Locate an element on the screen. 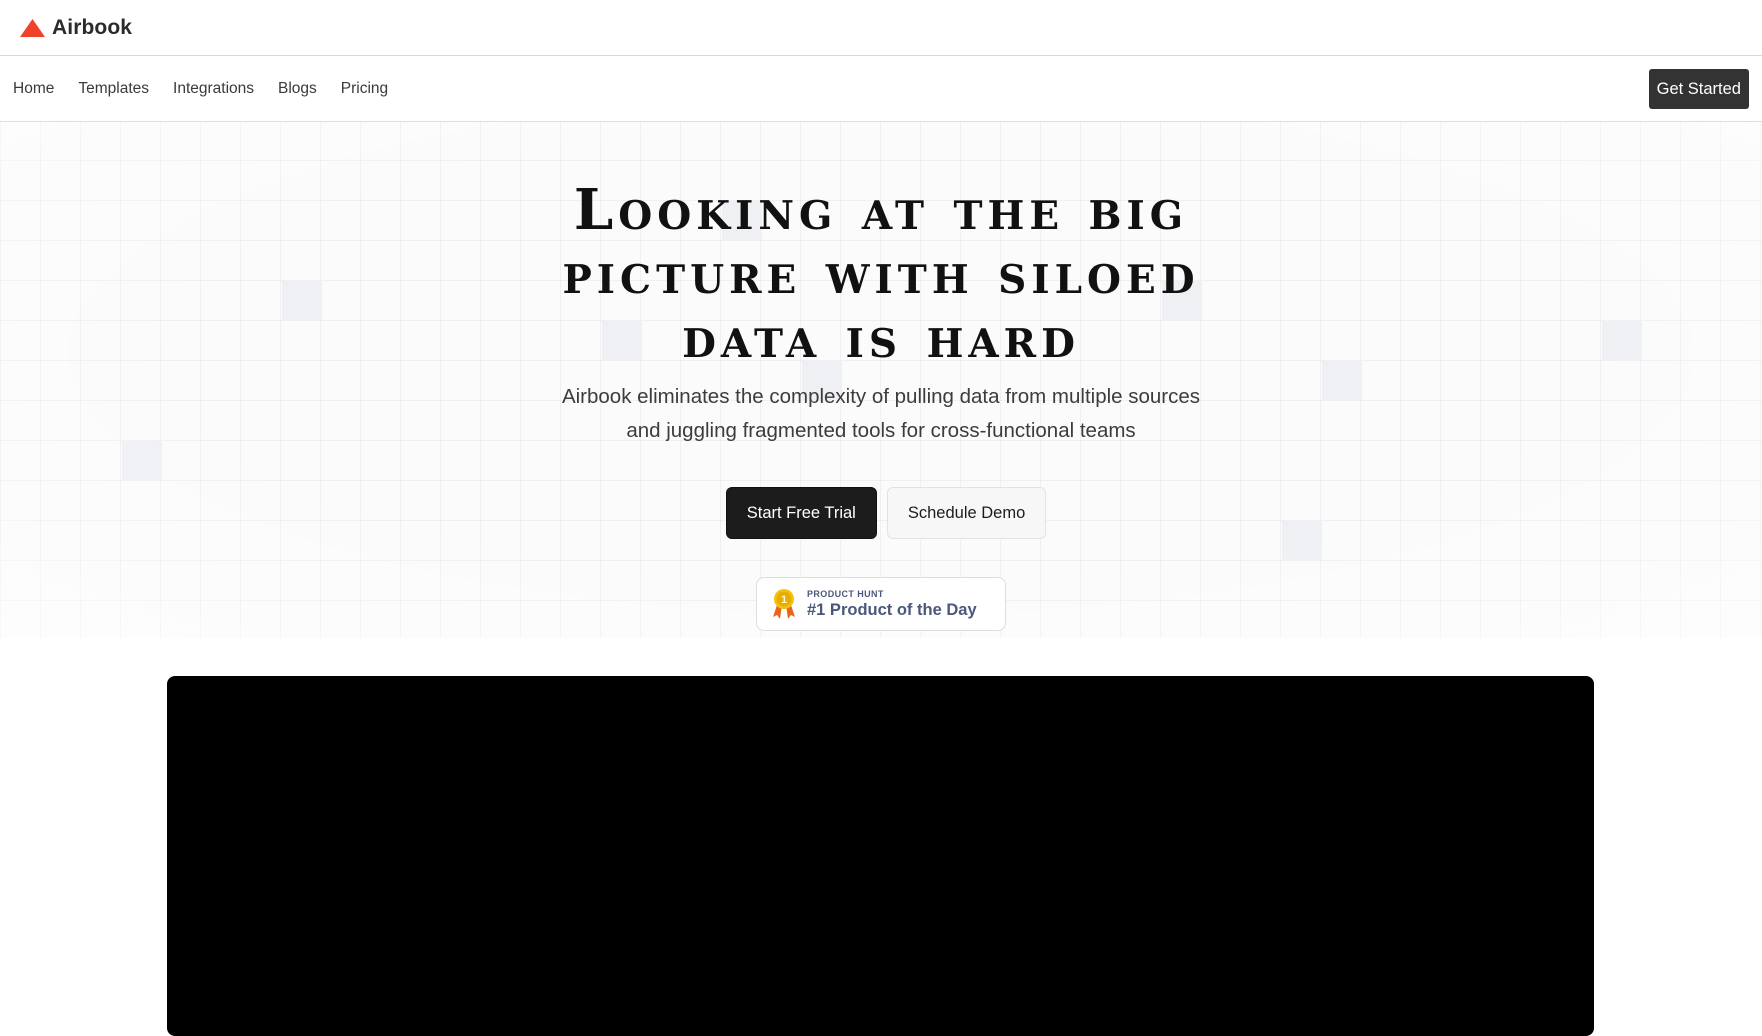 The image size is (1762, 1036). hero-cta-row: Start Free Trial Schedule Demo is located at coordinates (881, 513).